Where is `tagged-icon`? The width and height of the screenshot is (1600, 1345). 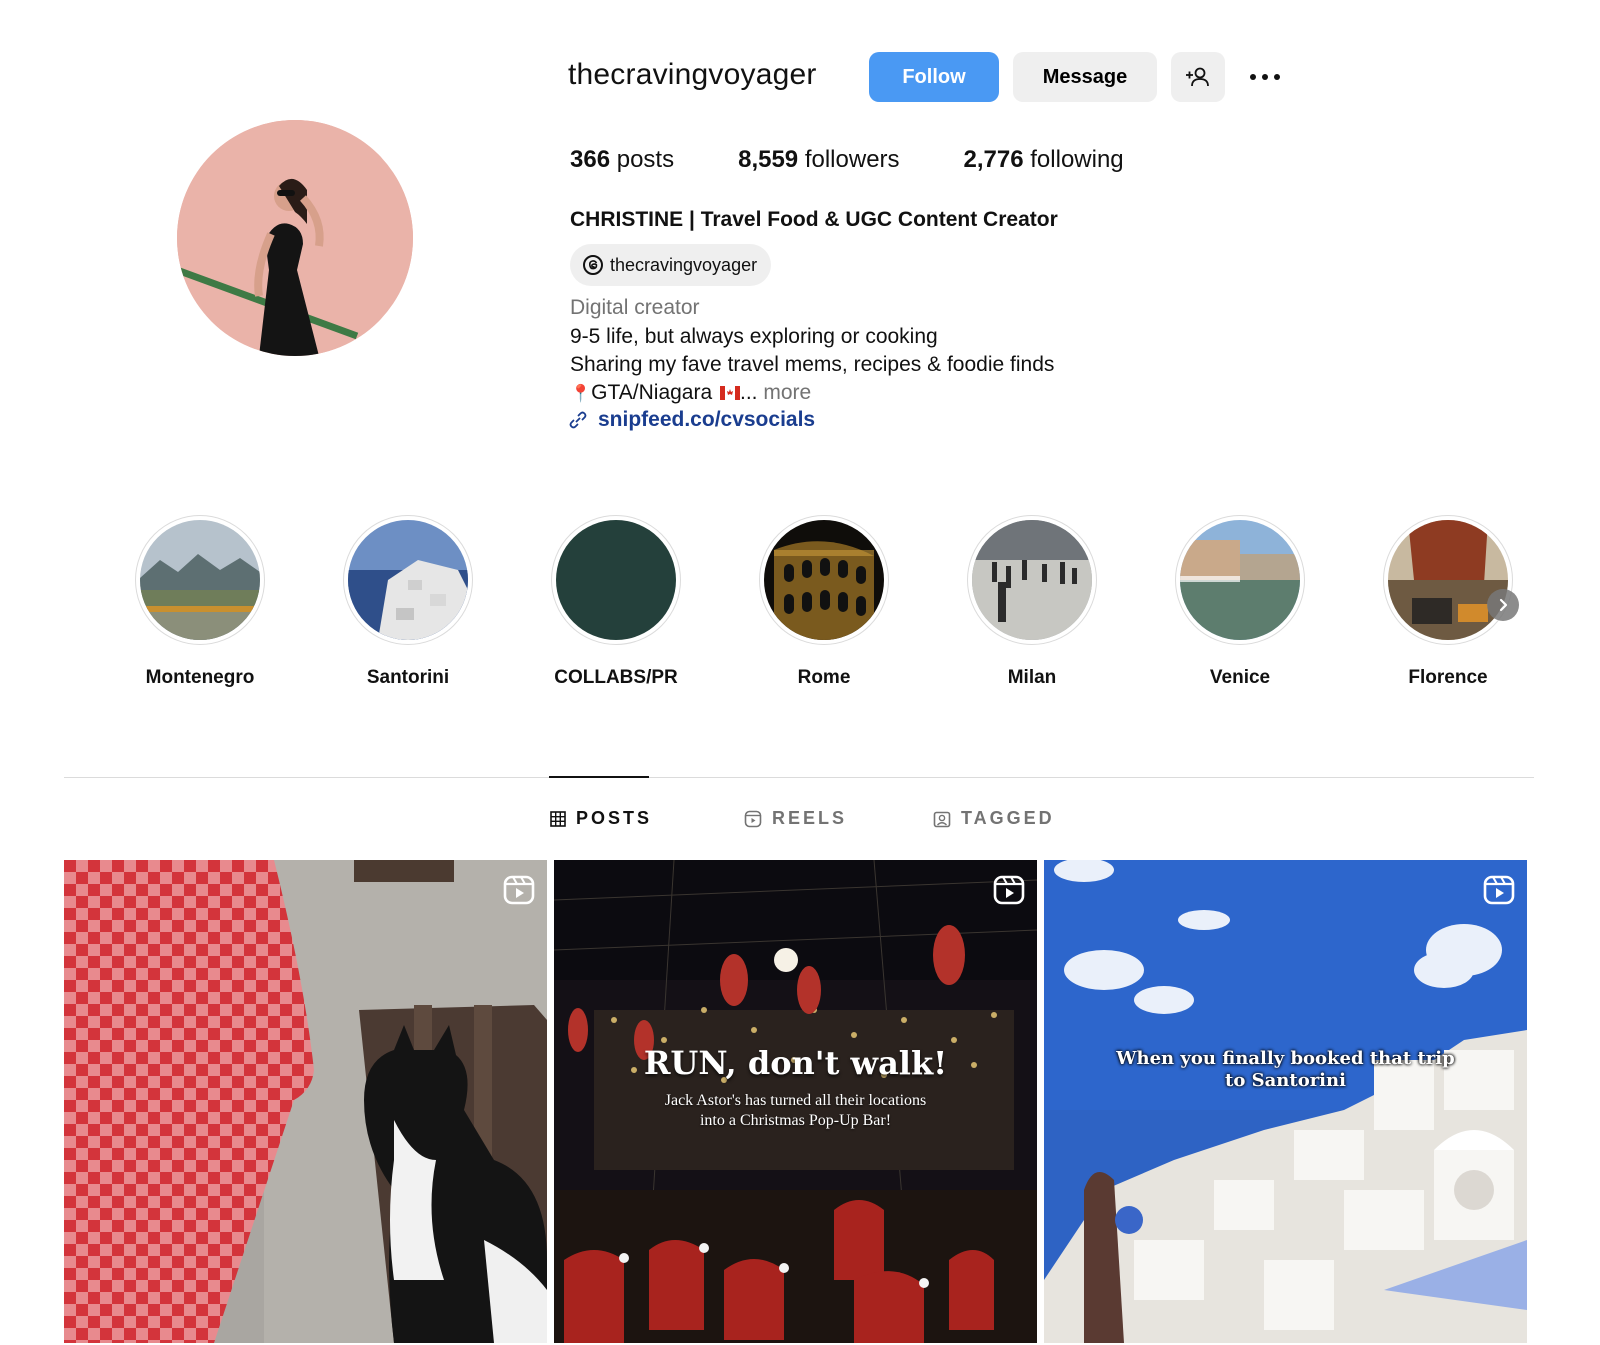
tagged-icon is located at coordinates (942, 819).